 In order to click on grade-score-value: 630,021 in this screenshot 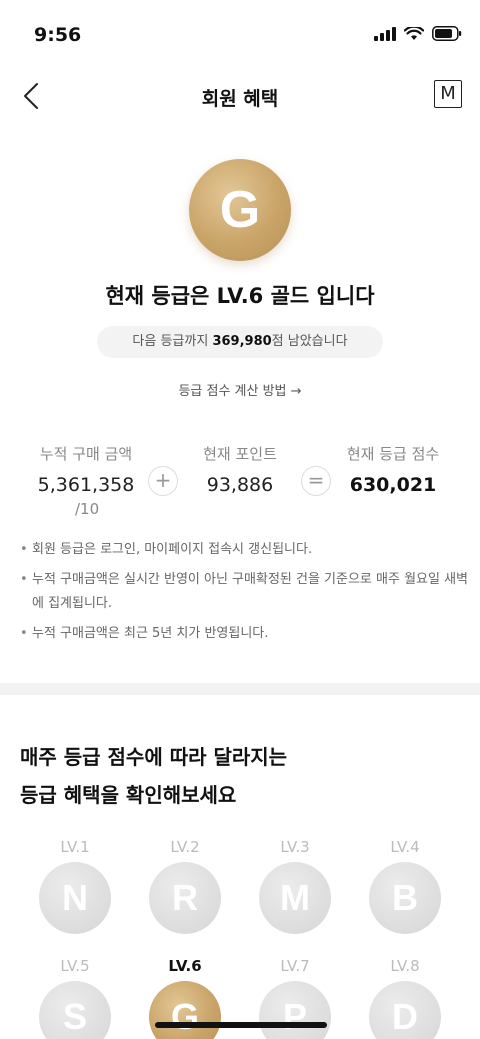, I will do `click(393, 485)`.